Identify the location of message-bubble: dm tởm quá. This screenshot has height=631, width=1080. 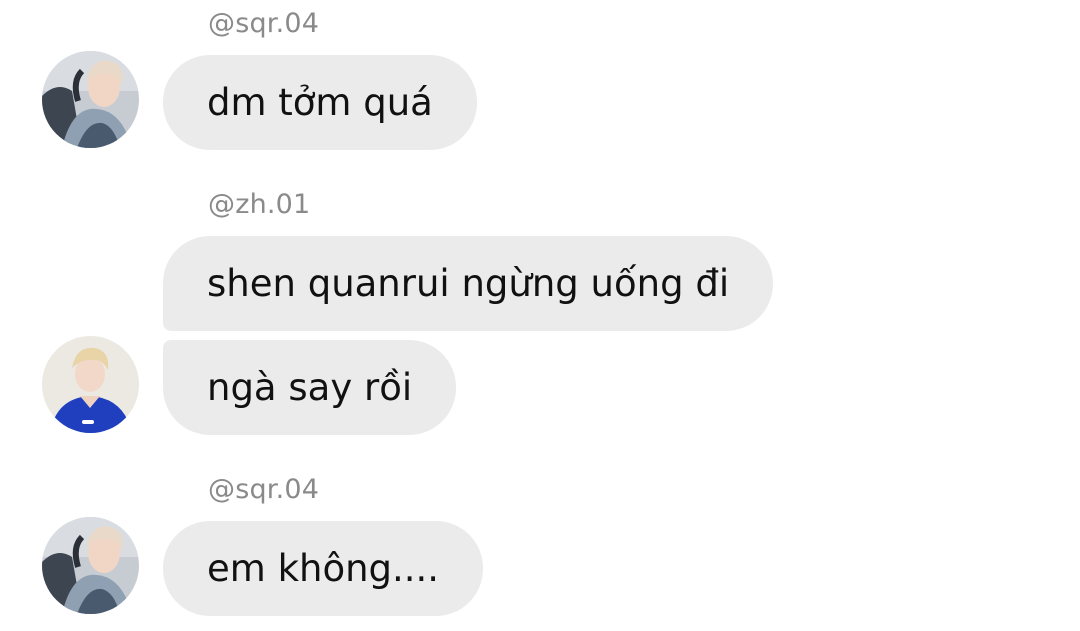
(320, 102).